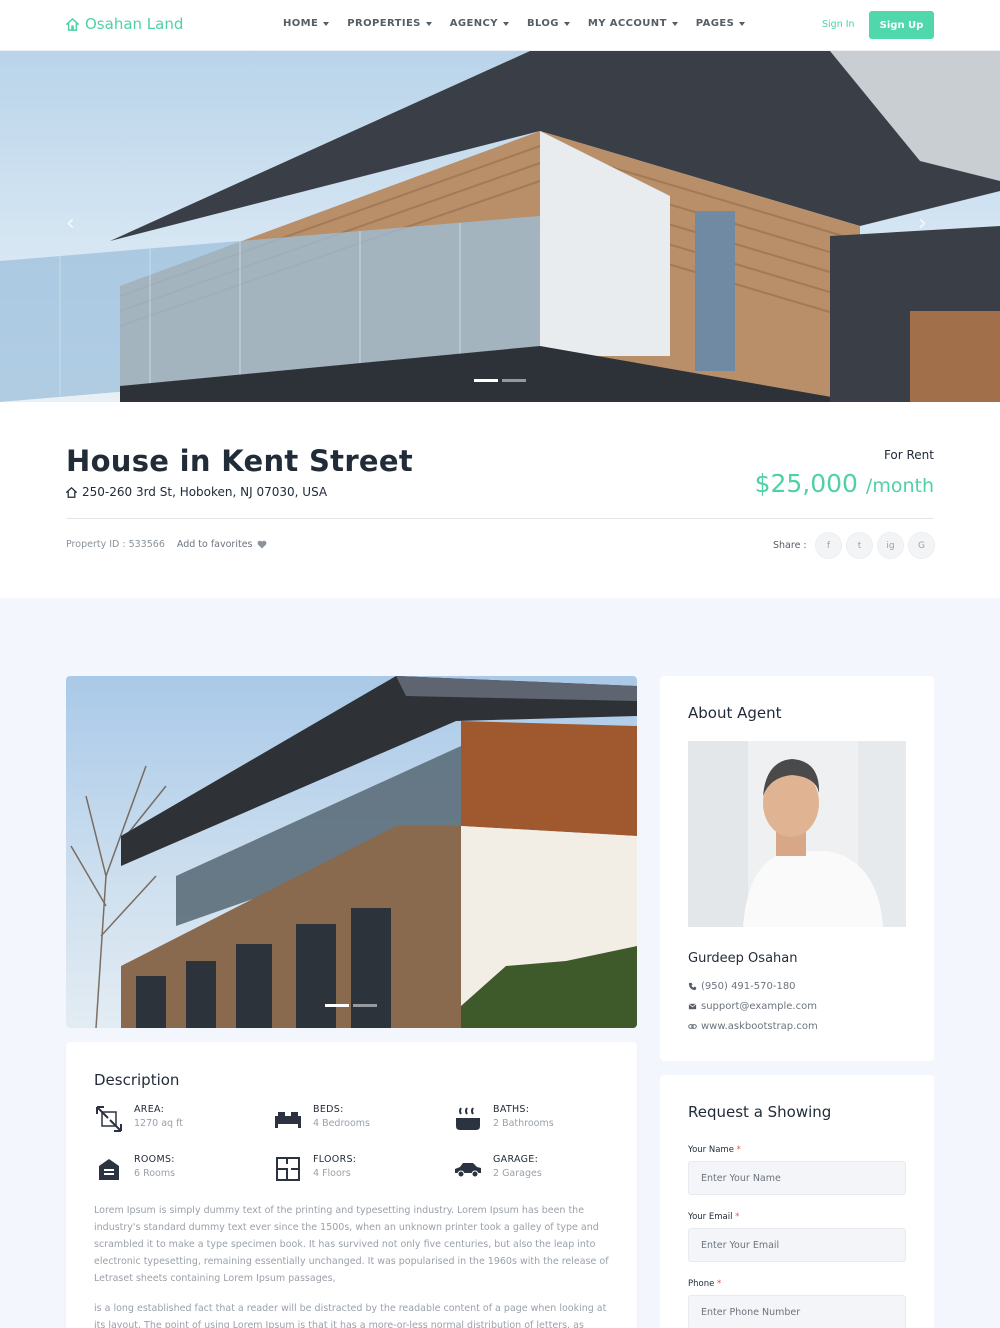 This screenshot has width=1000, height=1328. I want to click on feature-rooms: ROOMS: 6 Rooms, so click(134, 1169).